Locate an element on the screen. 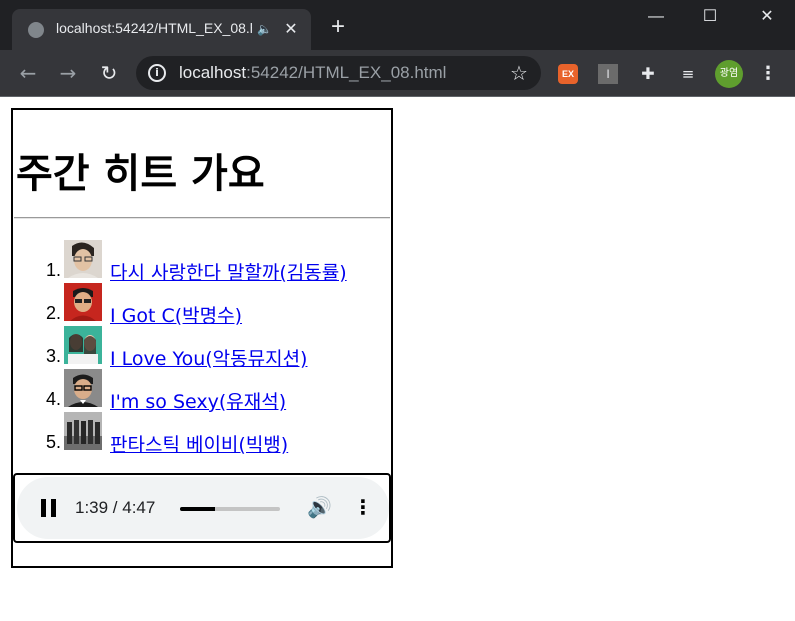 The width and height of the screenshot is (795, 621). new-tab-button: + is located at coordinates (338, 27).